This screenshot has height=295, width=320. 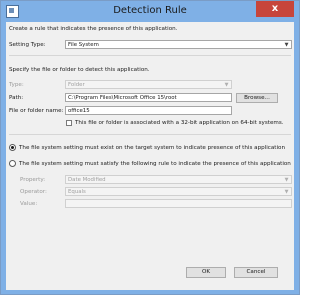 What do you see at coordinates (33, 180) in the screenshot?
I see `property-label: Property:` at bounding box center [33, 180].